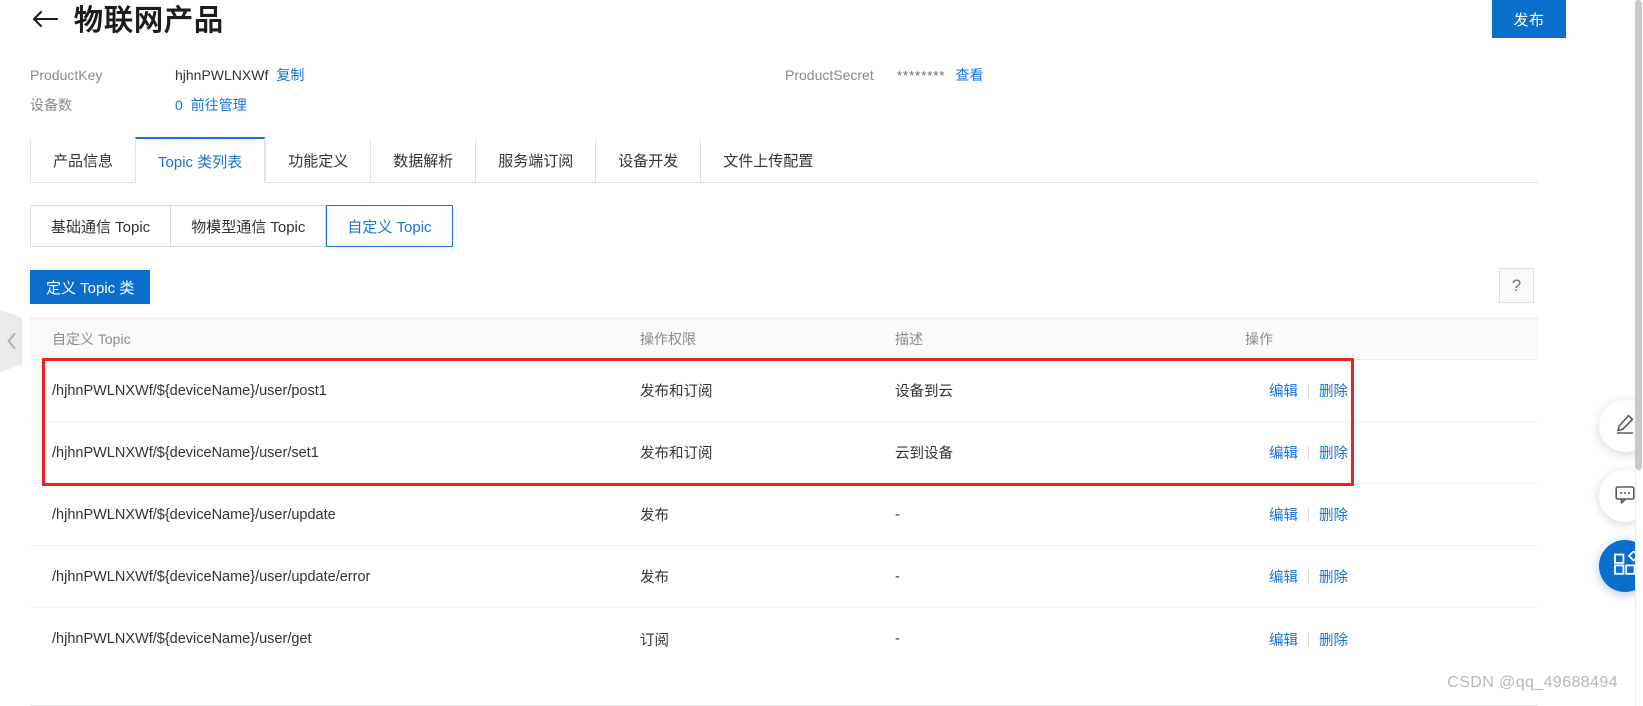 The image size is (1643, 706). Describe the element at coordinates (700, 105) in the screenshot. I see `meta-row-devicecount: 设备数 0 前往管理` at that location.